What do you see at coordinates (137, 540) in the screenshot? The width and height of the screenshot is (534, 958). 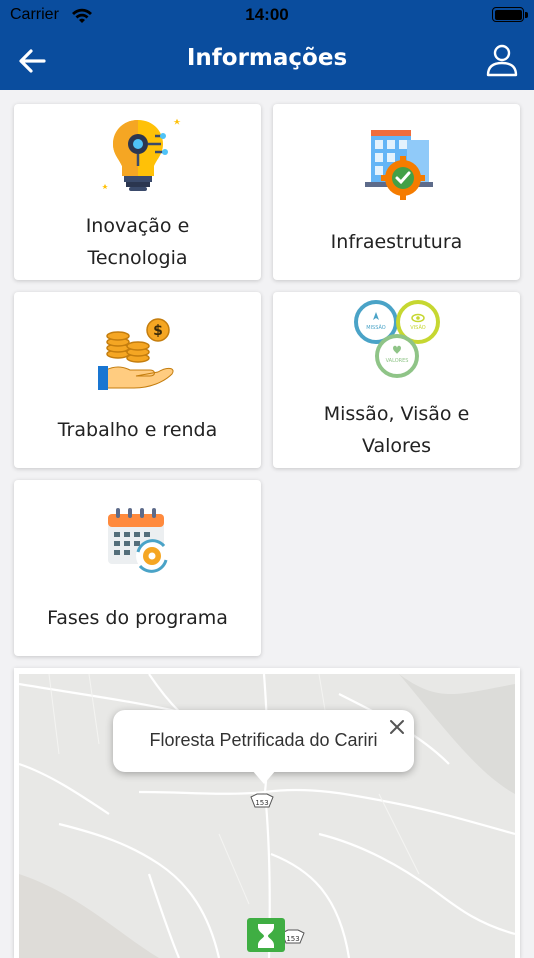 I see `calendar-gear-icon` at bounding box center [137, 540].